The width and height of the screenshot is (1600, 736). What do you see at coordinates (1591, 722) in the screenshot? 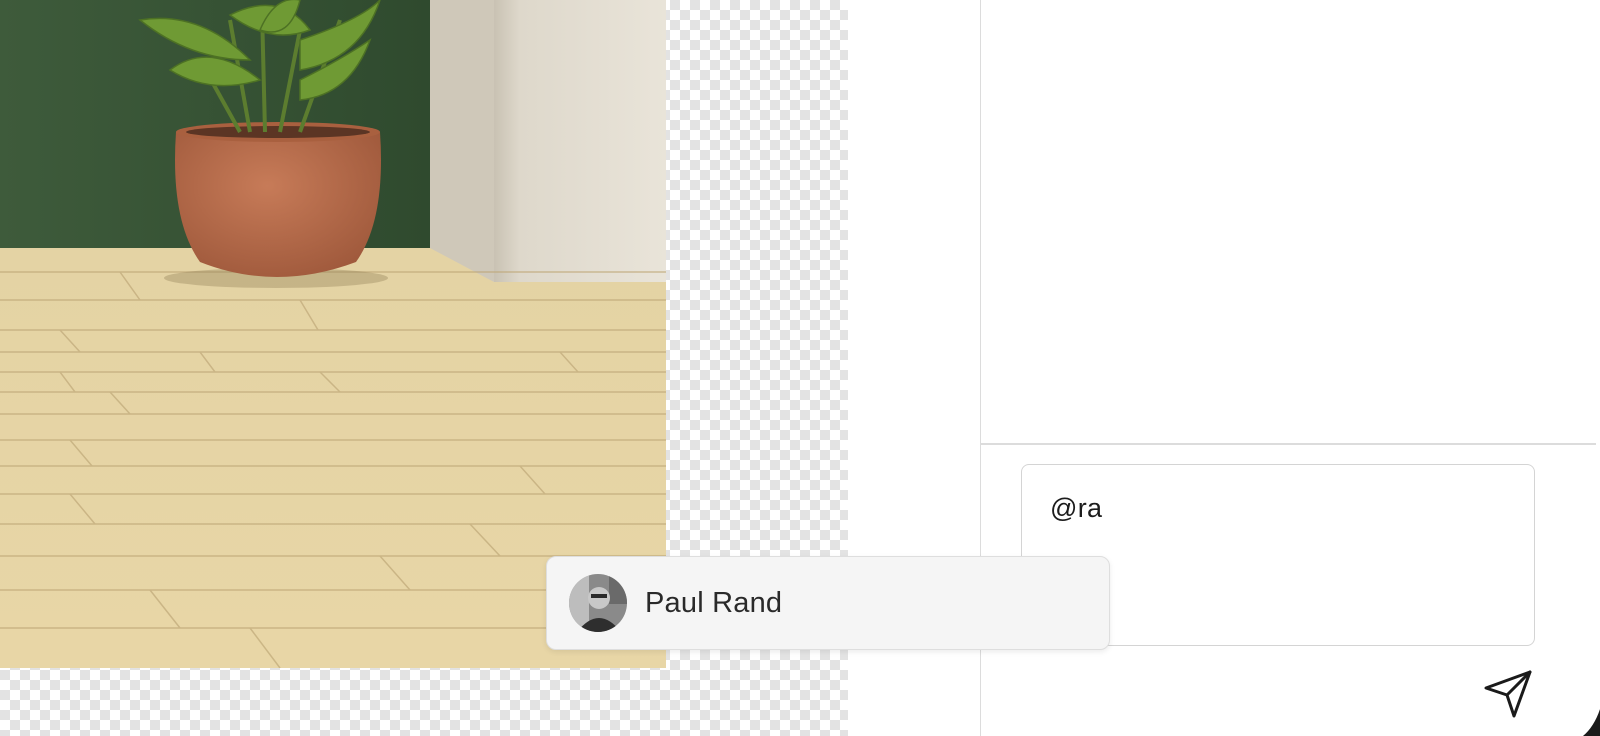
I see `panel-corner` at bounding box center [1591, 722].